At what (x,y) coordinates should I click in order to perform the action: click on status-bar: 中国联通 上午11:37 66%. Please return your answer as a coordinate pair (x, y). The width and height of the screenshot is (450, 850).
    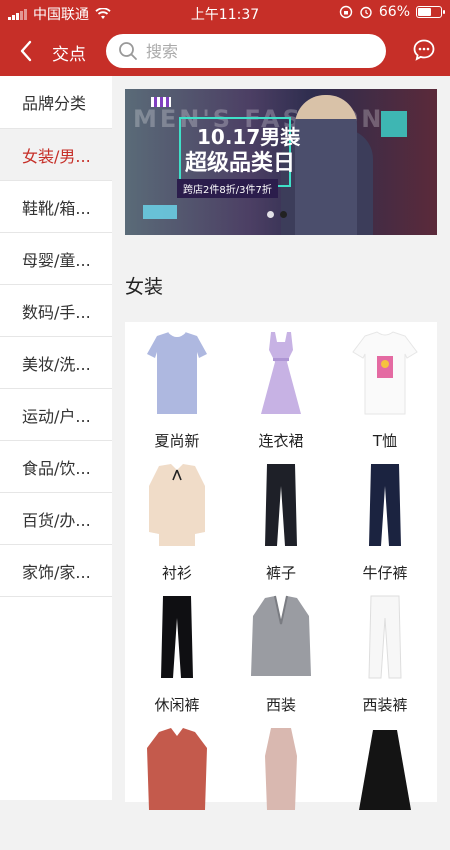
    Looking at the image, I should click on (225, 13).